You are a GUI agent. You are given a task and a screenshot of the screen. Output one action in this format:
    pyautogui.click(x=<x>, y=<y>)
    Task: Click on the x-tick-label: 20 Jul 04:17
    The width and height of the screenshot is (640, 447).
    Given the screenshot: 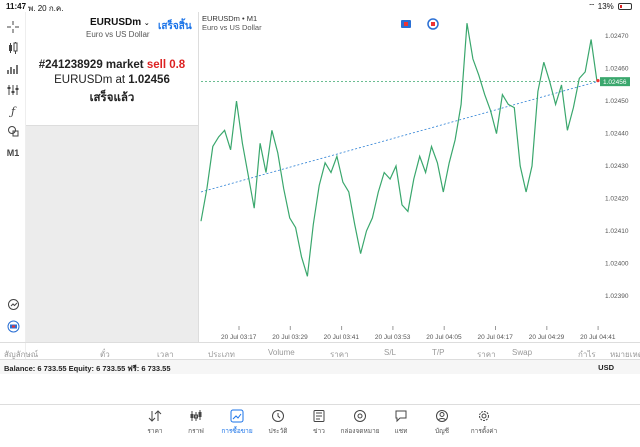 What is the action you would take?
    pyautogui.click(x=496, y=337)
    